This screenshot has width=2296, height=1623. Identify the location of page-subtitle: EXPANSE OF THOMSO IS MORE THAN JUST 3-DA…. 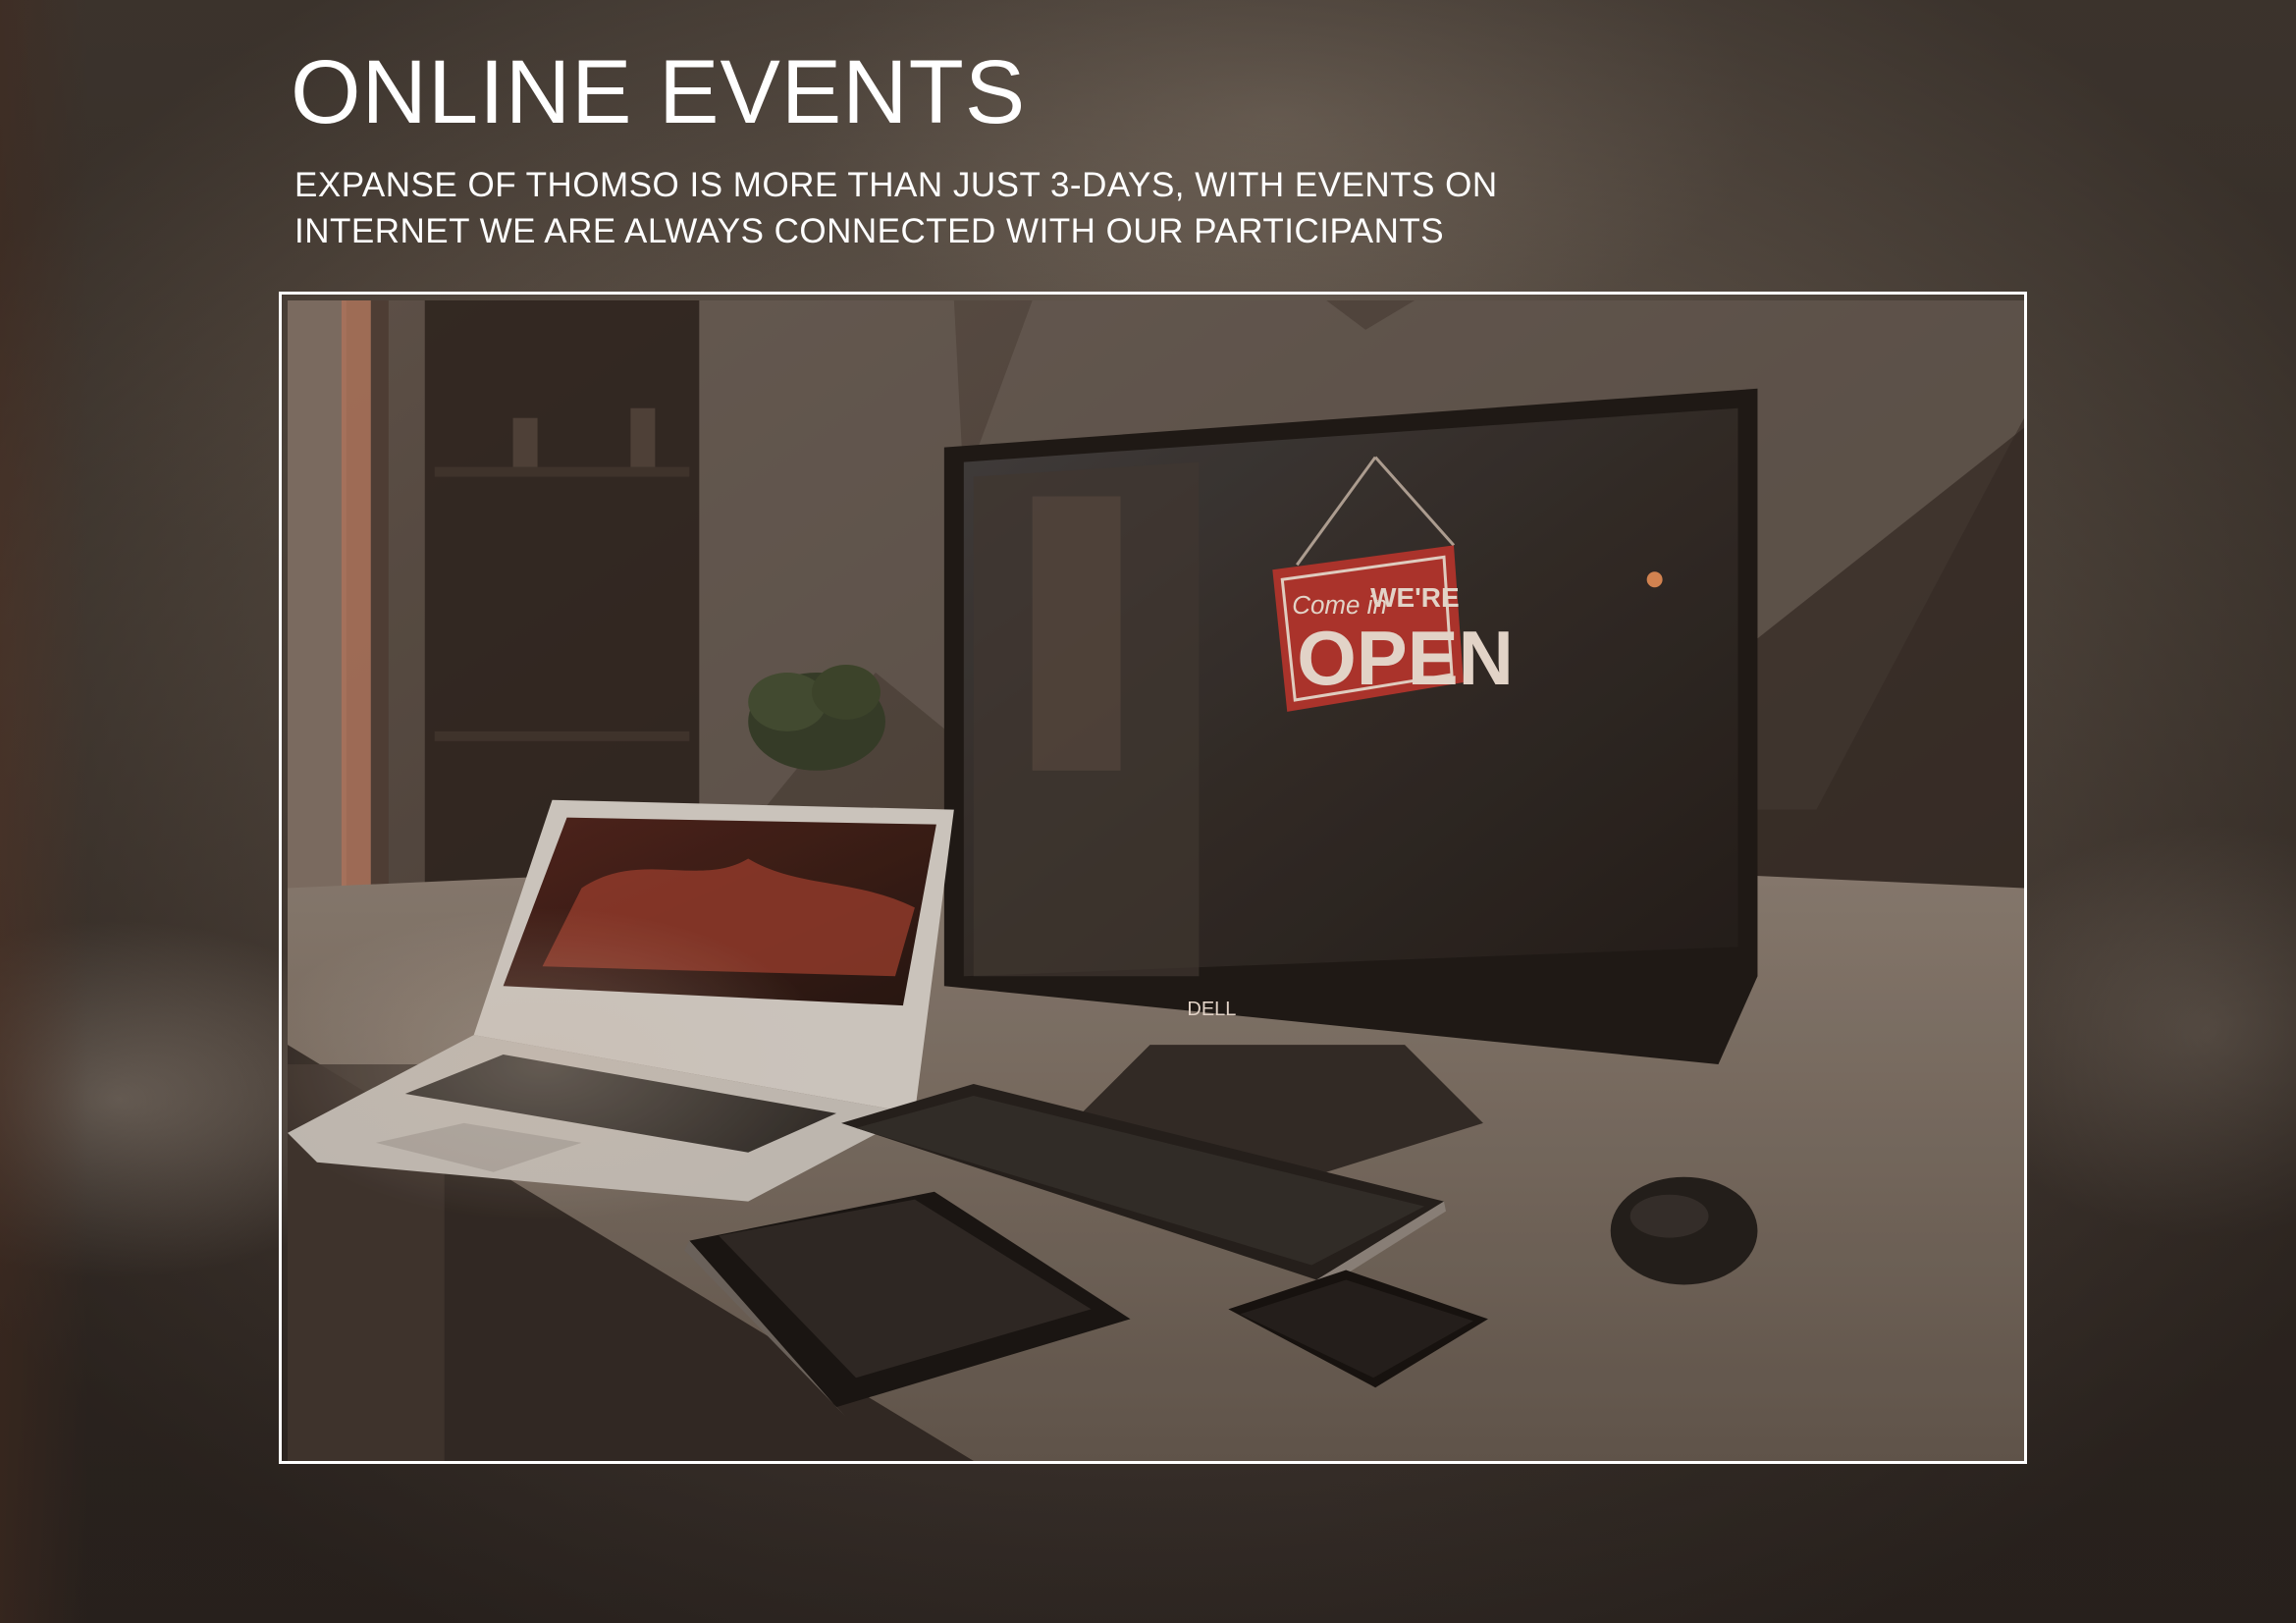
(896, 208).